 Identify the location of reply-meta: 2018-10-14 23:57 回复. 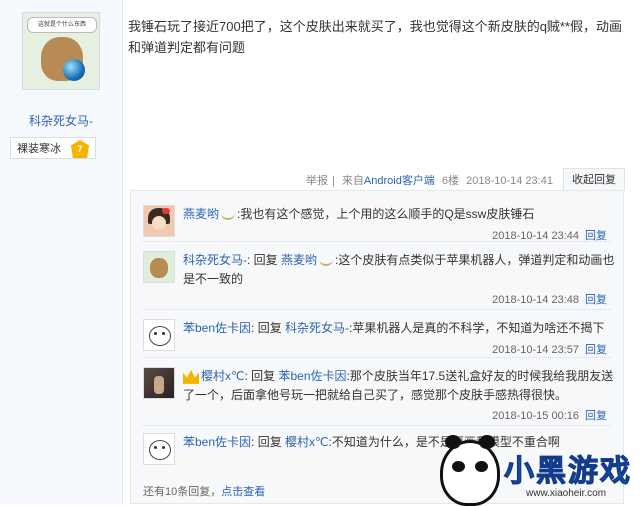
(549, 349).